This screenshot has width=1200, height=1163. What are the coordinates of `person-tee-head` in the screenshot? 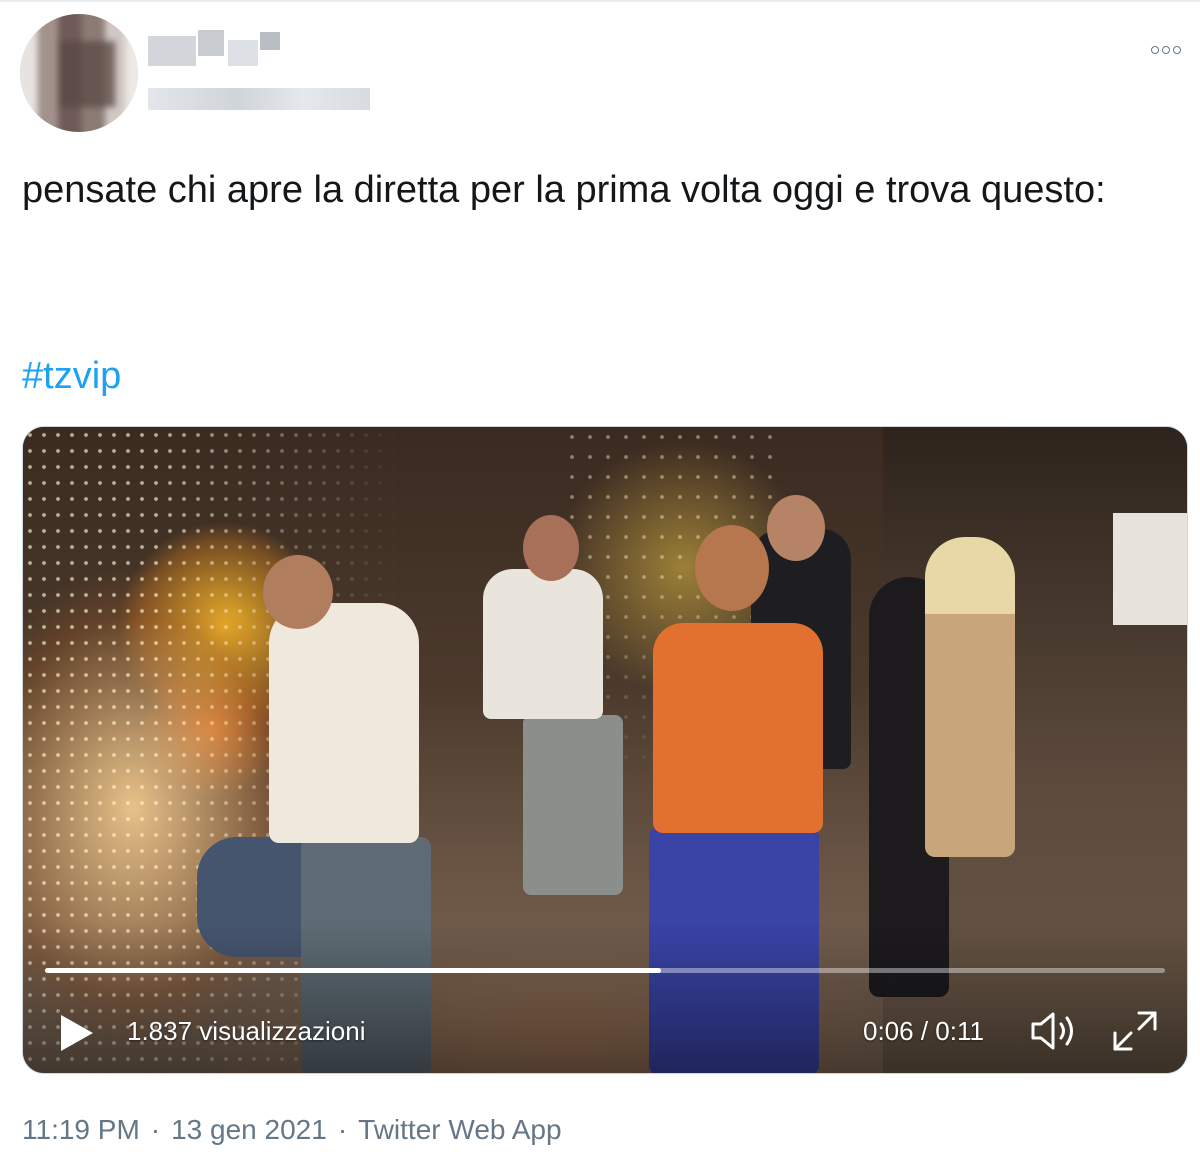 It's located at (551, 548).